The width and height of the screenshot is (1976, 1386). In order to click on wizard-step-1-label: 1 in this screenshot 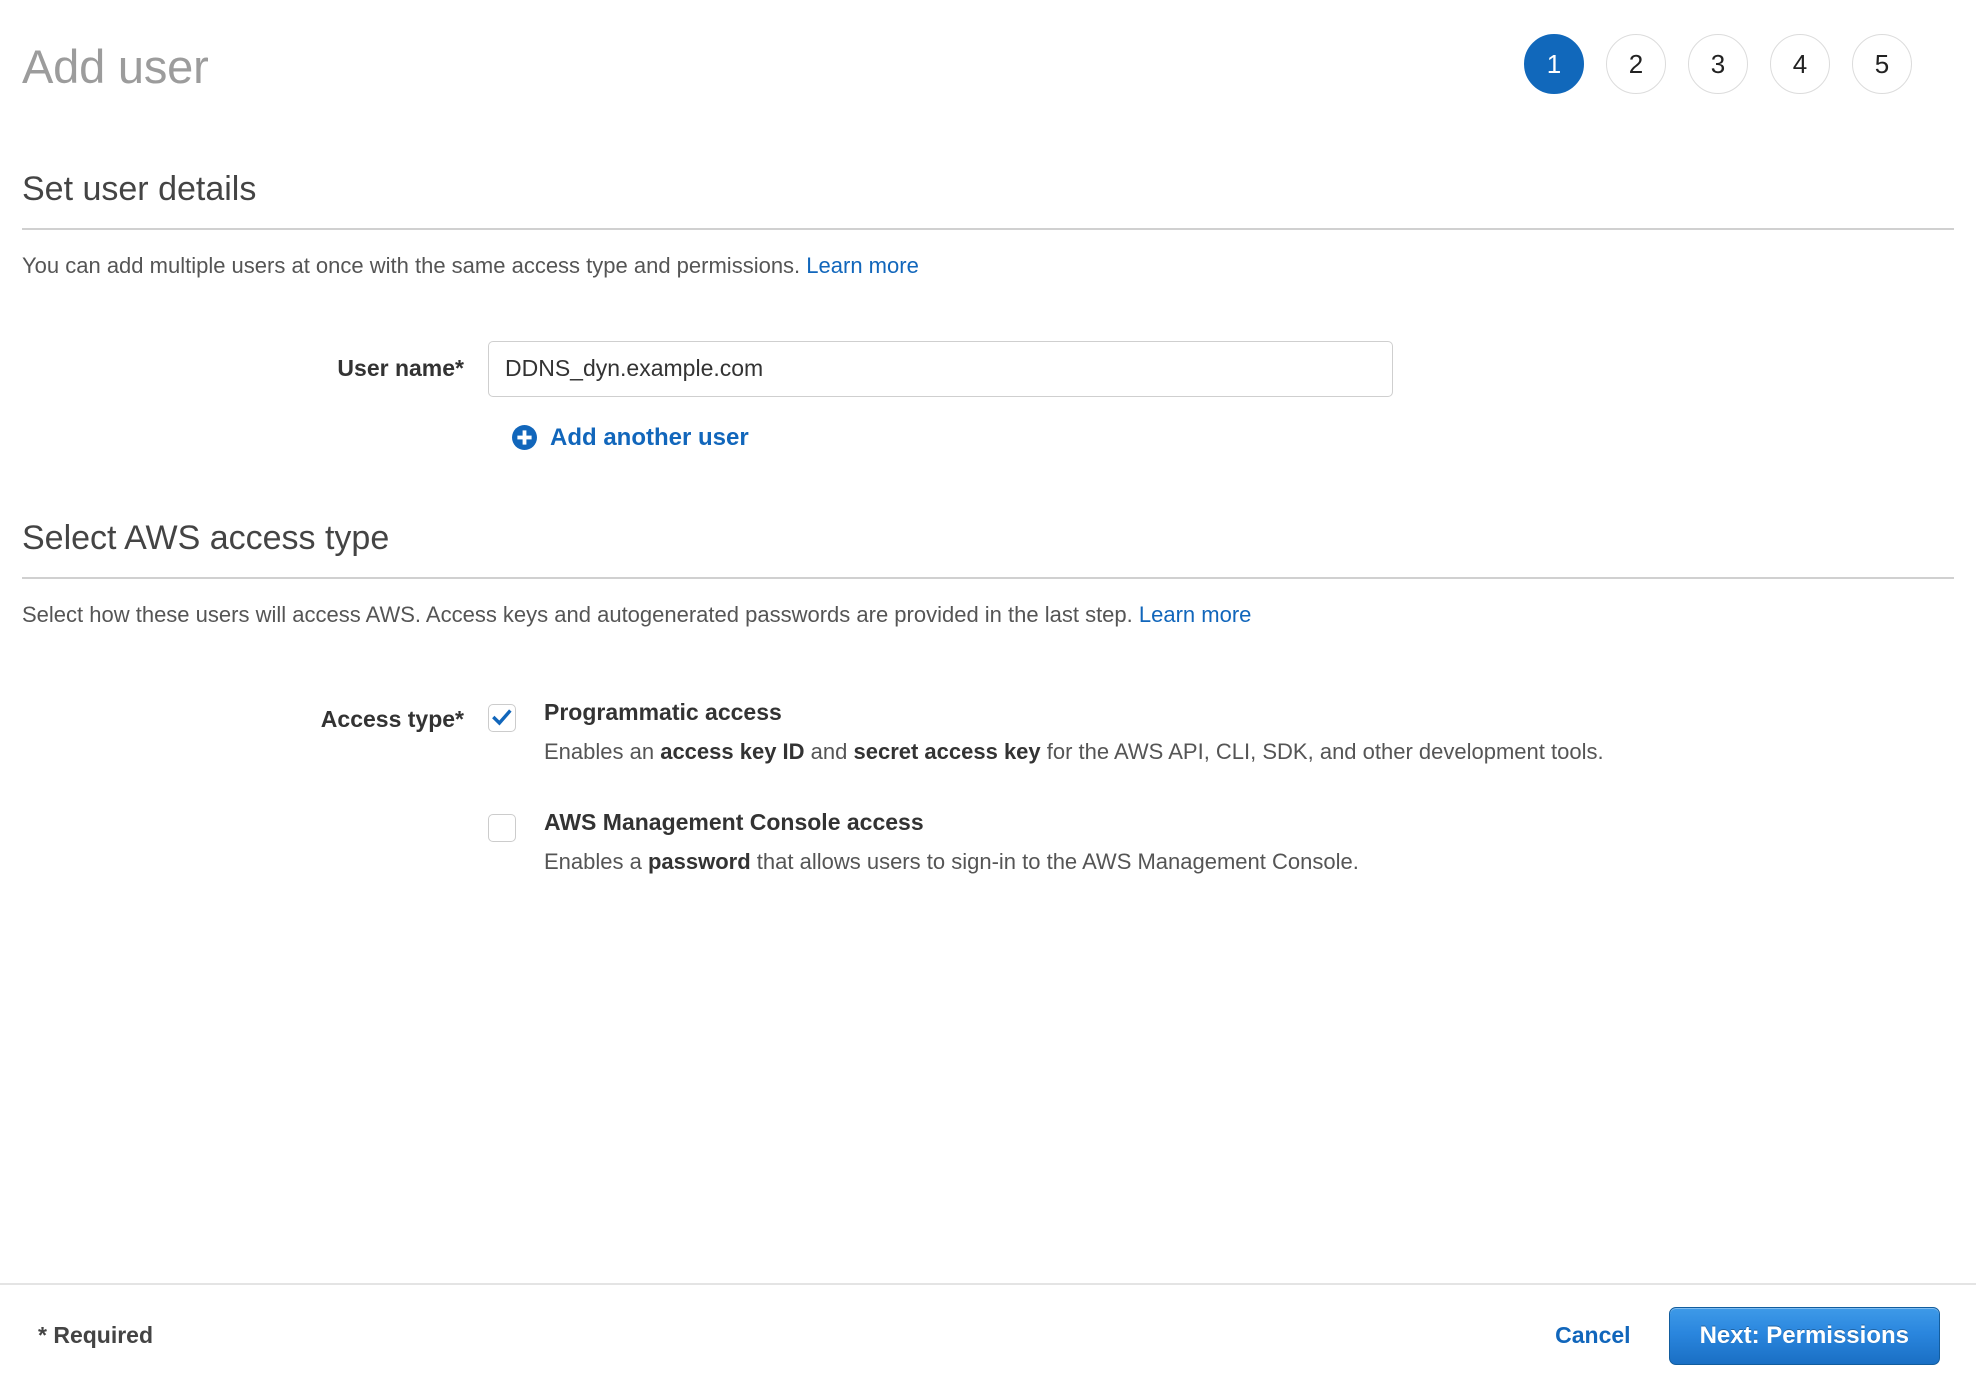, I will do `click(1554, 63)`.